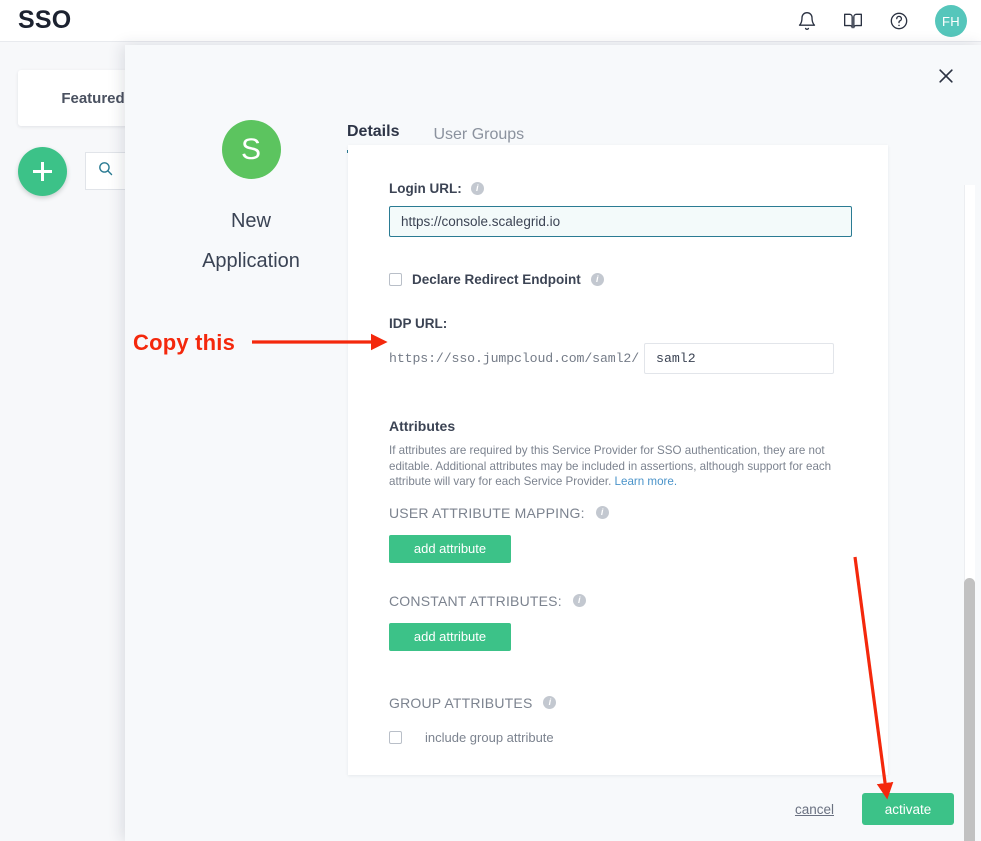 The height and width of the screenshot is (841, 981). Describe the element at coordinates (618, 188) in the screenshot. I see `login-url-label-row: Login URL: i` at that location.